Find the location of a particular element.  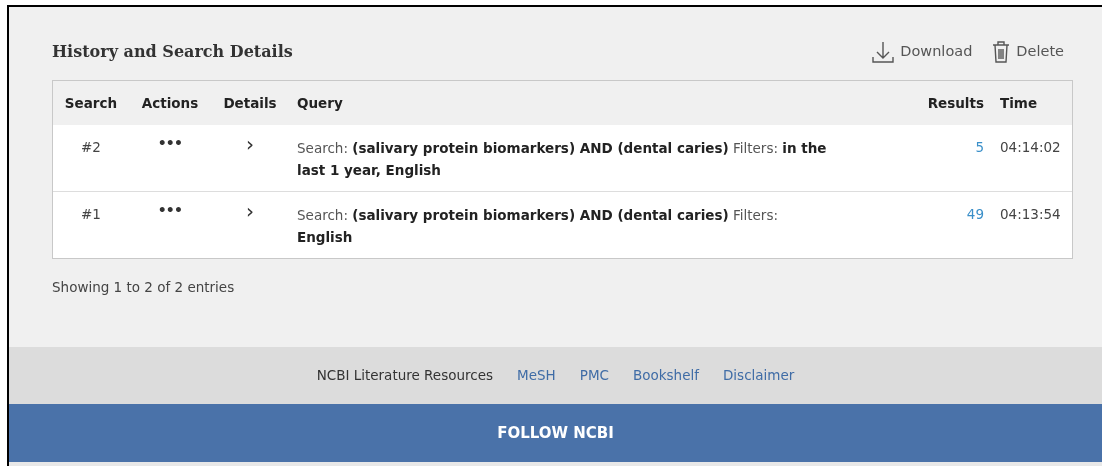

results-link: 49 is located at coordinates (975, 214).